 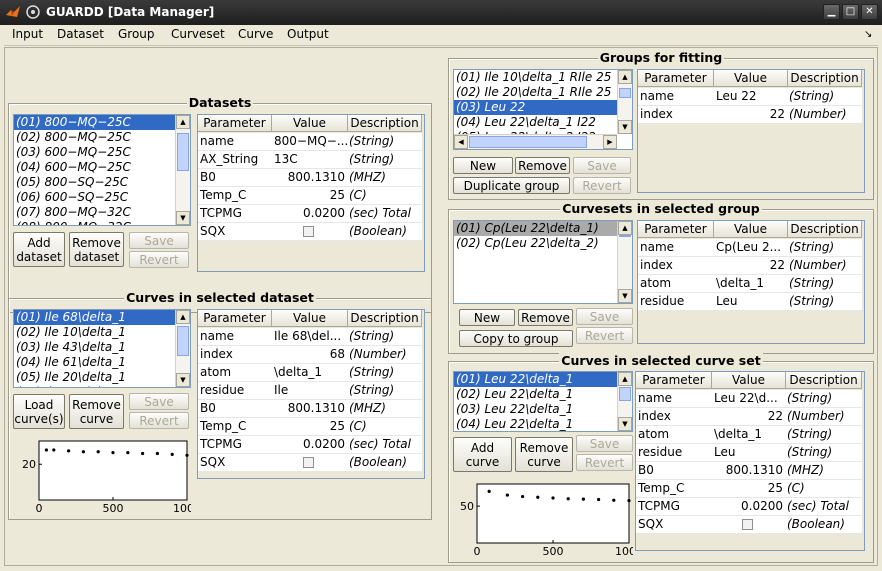 What do you see at coordinates (487, 317) in the screenshot?
I see `new-curveset-button: New` at bounding box center [487, 317].